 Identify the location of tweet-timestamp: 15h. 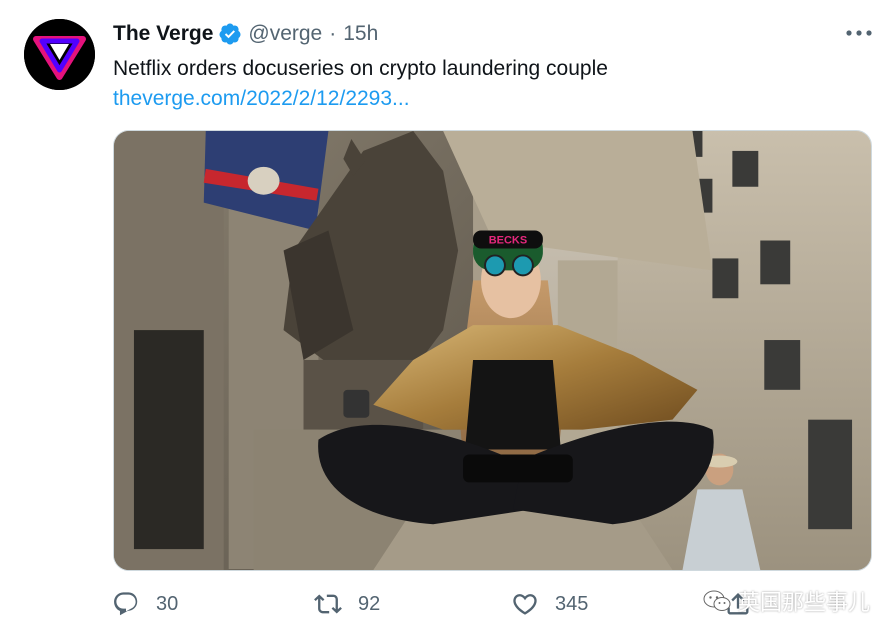
(360, 34).